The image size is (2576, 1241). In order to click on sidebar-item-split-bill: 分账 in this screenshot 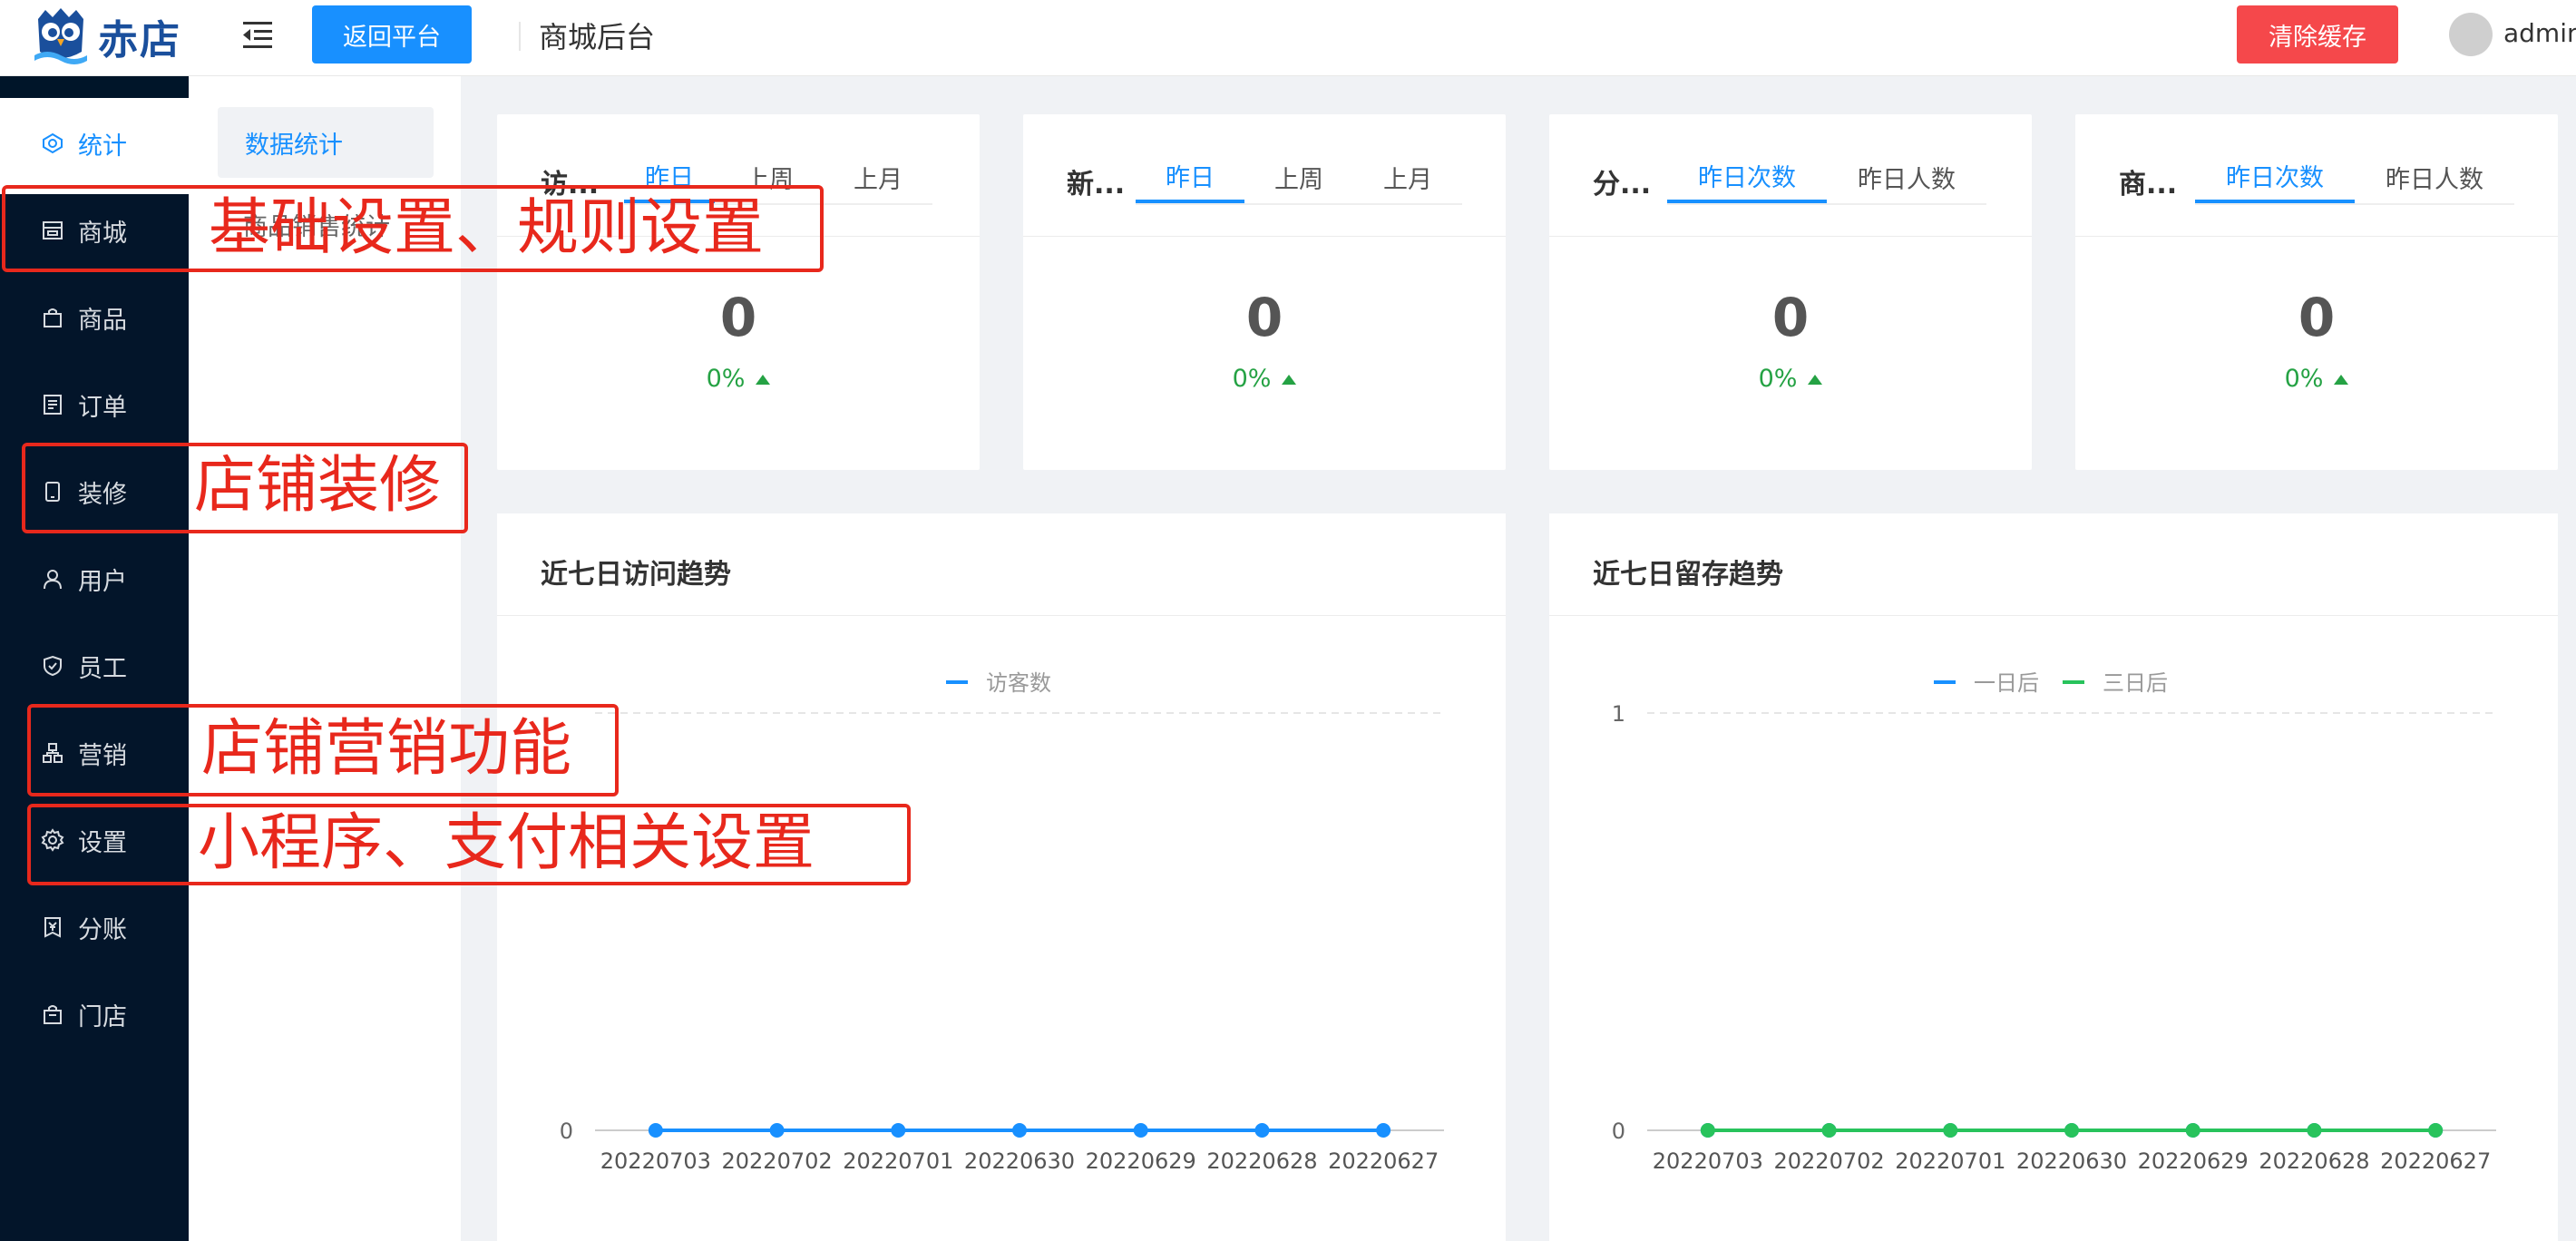, I will do `click(94, 927)`.